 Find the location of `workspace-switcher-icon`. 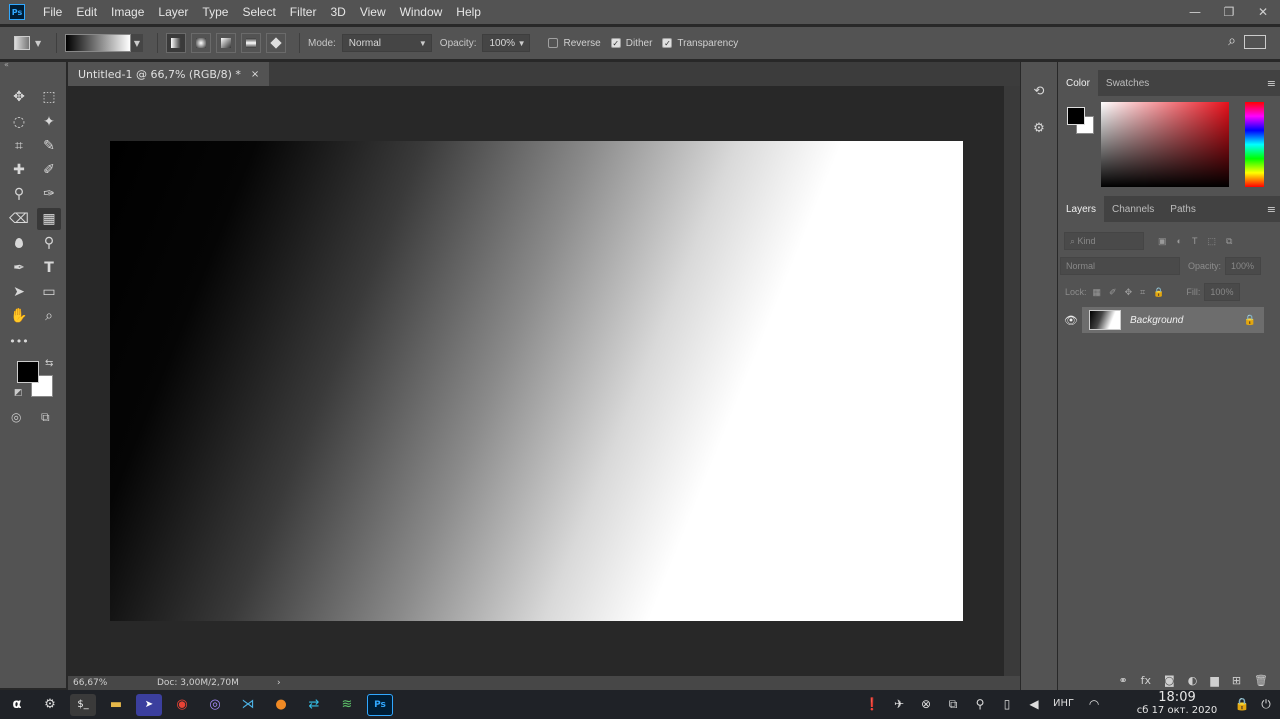

workspace-switcher-icon is located at coordinates (1255, 42).